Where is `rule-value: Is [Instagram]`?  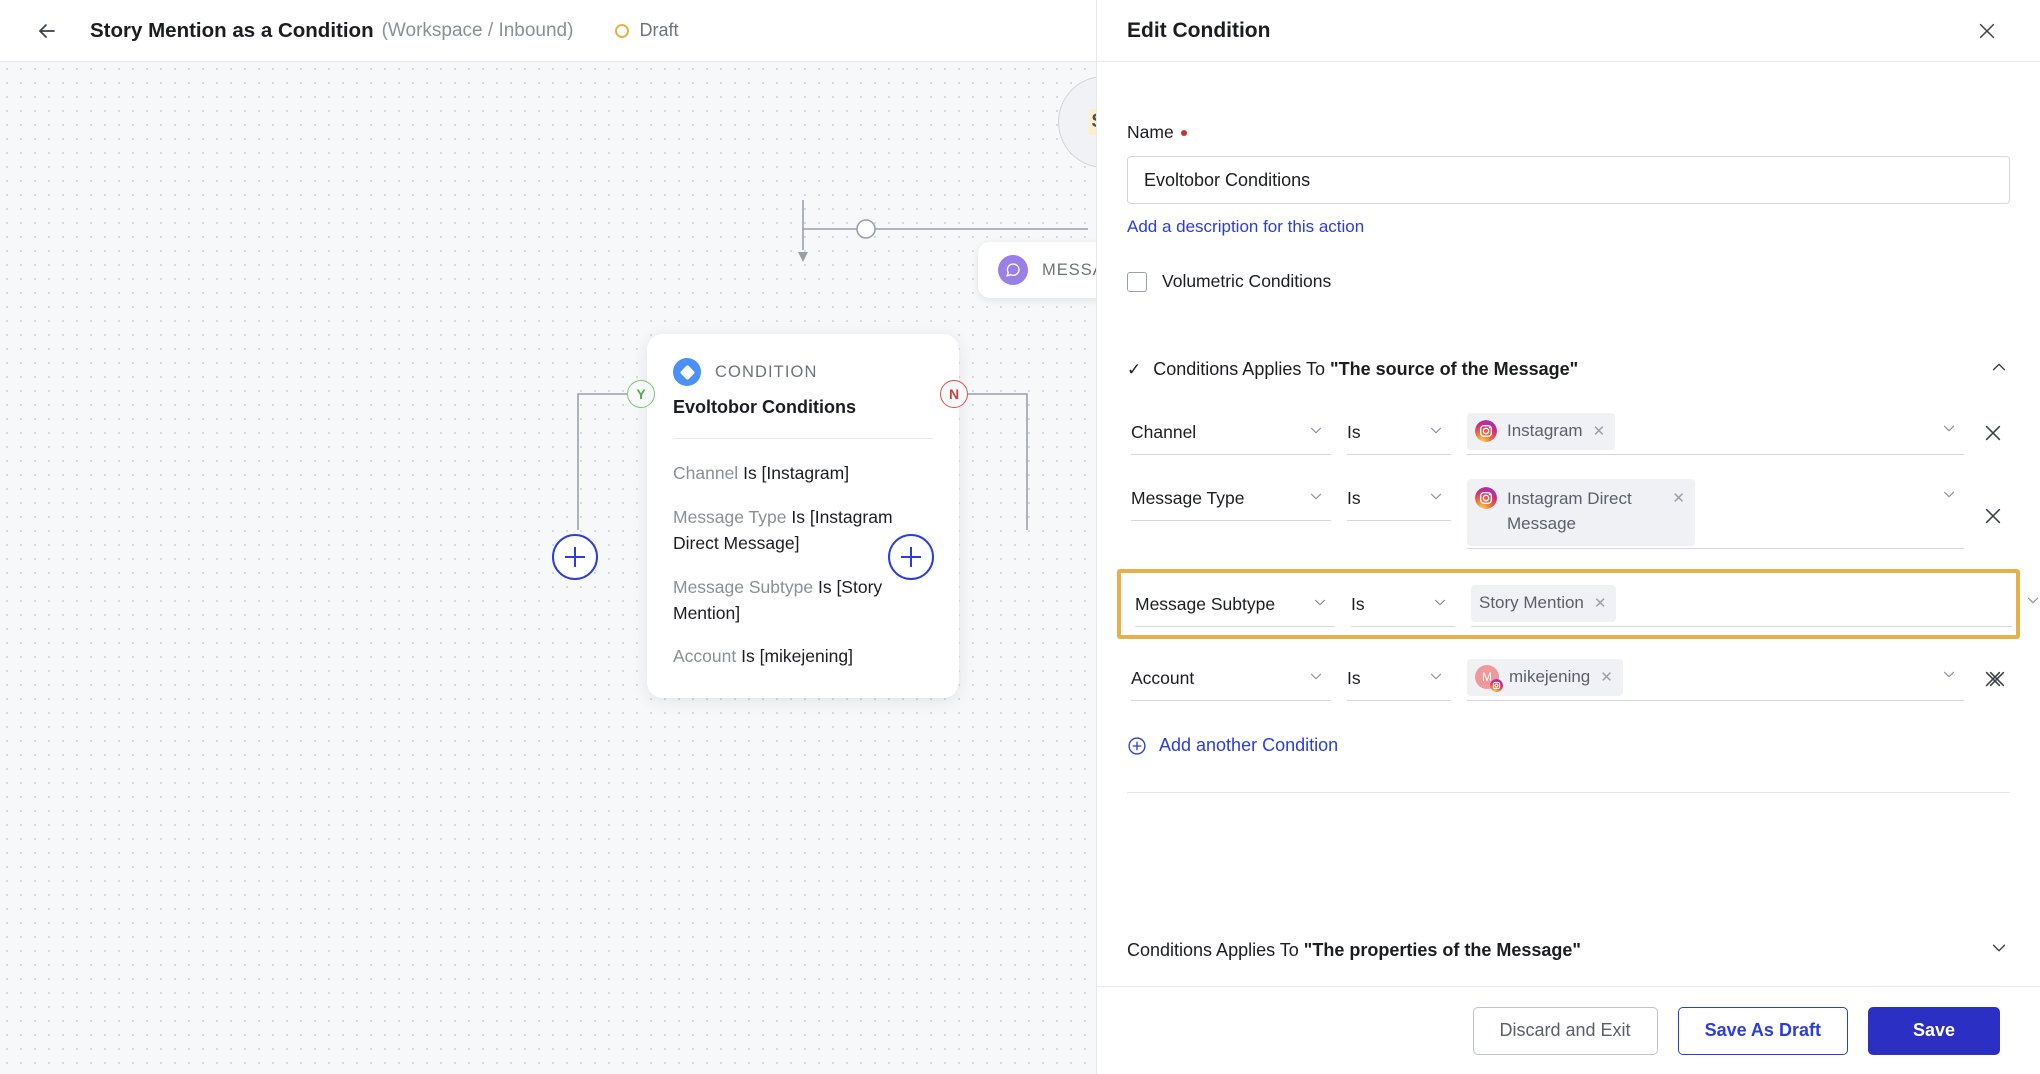 rule-value: Is [Instagram] is located at coordinates (796, 473).